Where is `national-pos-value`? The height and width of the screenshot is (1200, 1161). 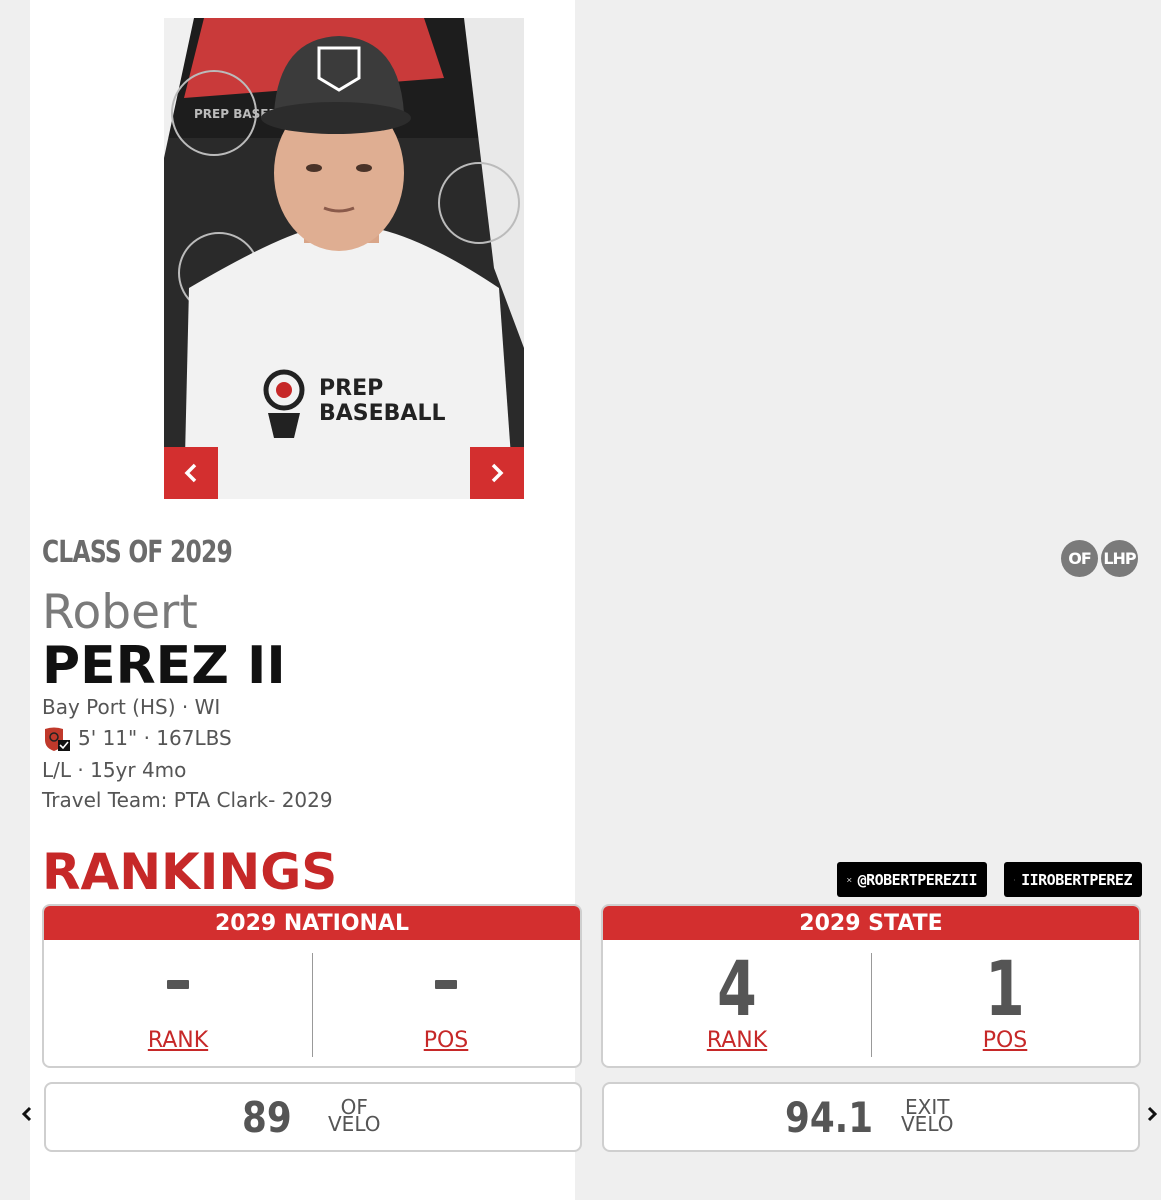 national-pos-value is located at coordinates (446, 984).